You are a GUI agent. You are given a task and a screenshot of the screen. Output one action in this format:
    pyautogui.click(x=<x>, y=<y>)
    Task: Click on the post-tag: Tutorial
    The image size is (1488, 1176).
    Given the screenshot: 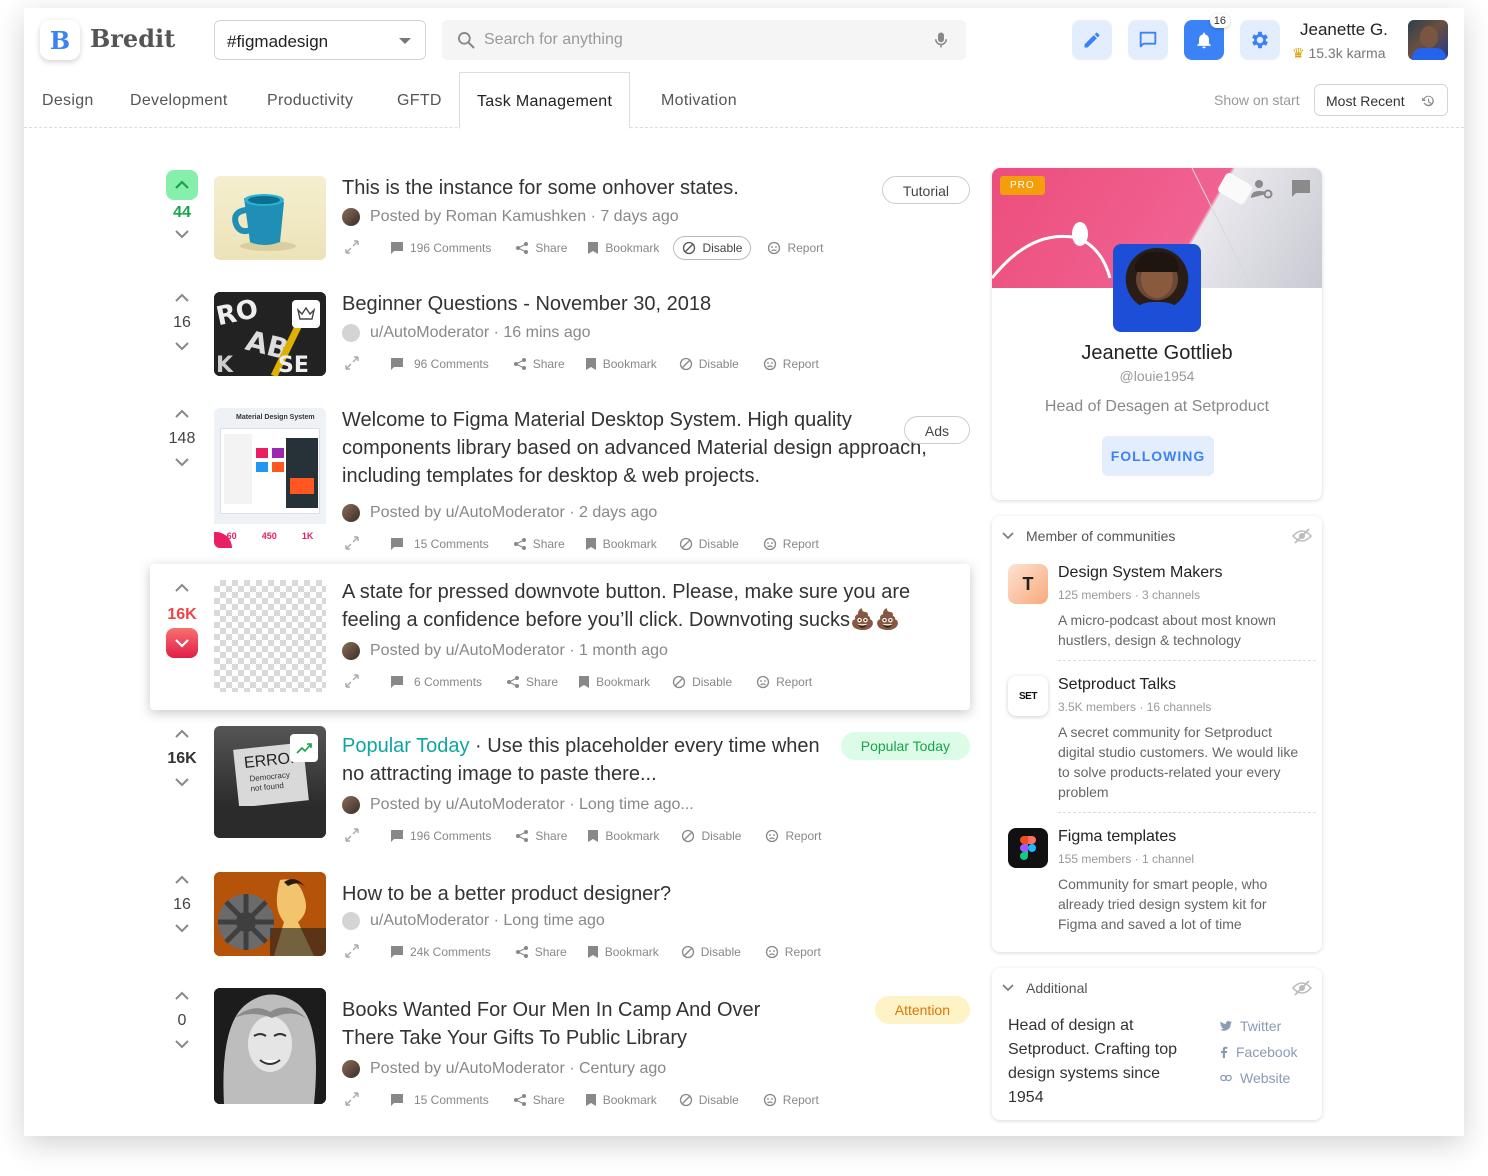 What is the action you would take?
    pyautogui.click(x=925, y=190)
    